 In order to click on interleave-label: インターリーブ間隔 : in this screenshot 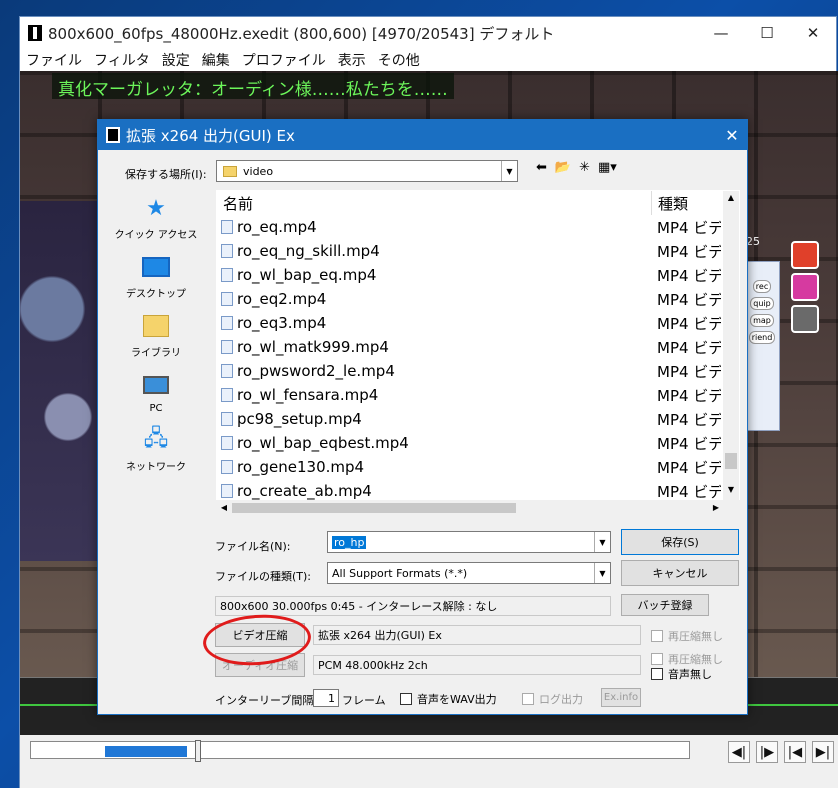, I will do `click(268, 700)`.